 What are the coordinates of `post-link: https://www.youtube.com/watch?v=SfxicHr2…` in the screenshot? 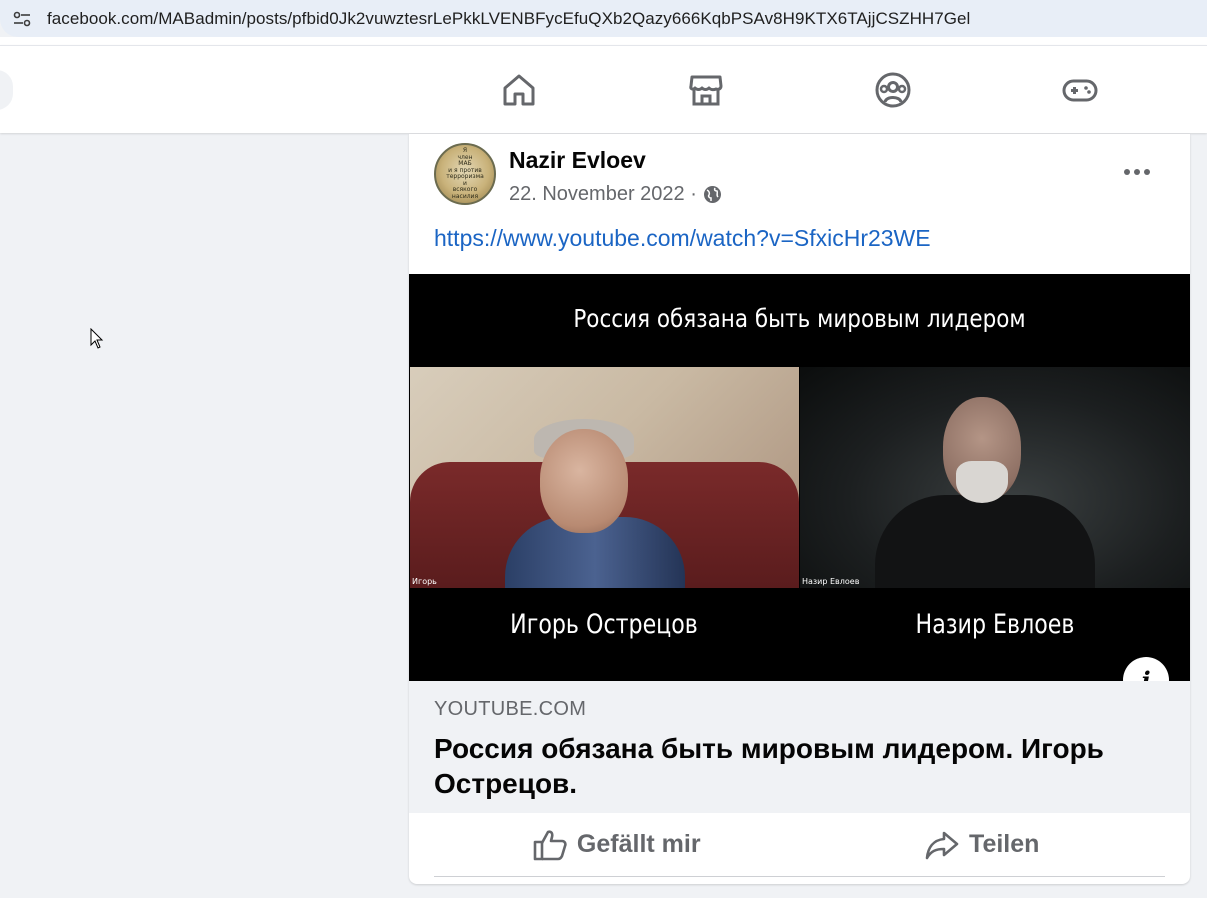 It's located at (682, 238).